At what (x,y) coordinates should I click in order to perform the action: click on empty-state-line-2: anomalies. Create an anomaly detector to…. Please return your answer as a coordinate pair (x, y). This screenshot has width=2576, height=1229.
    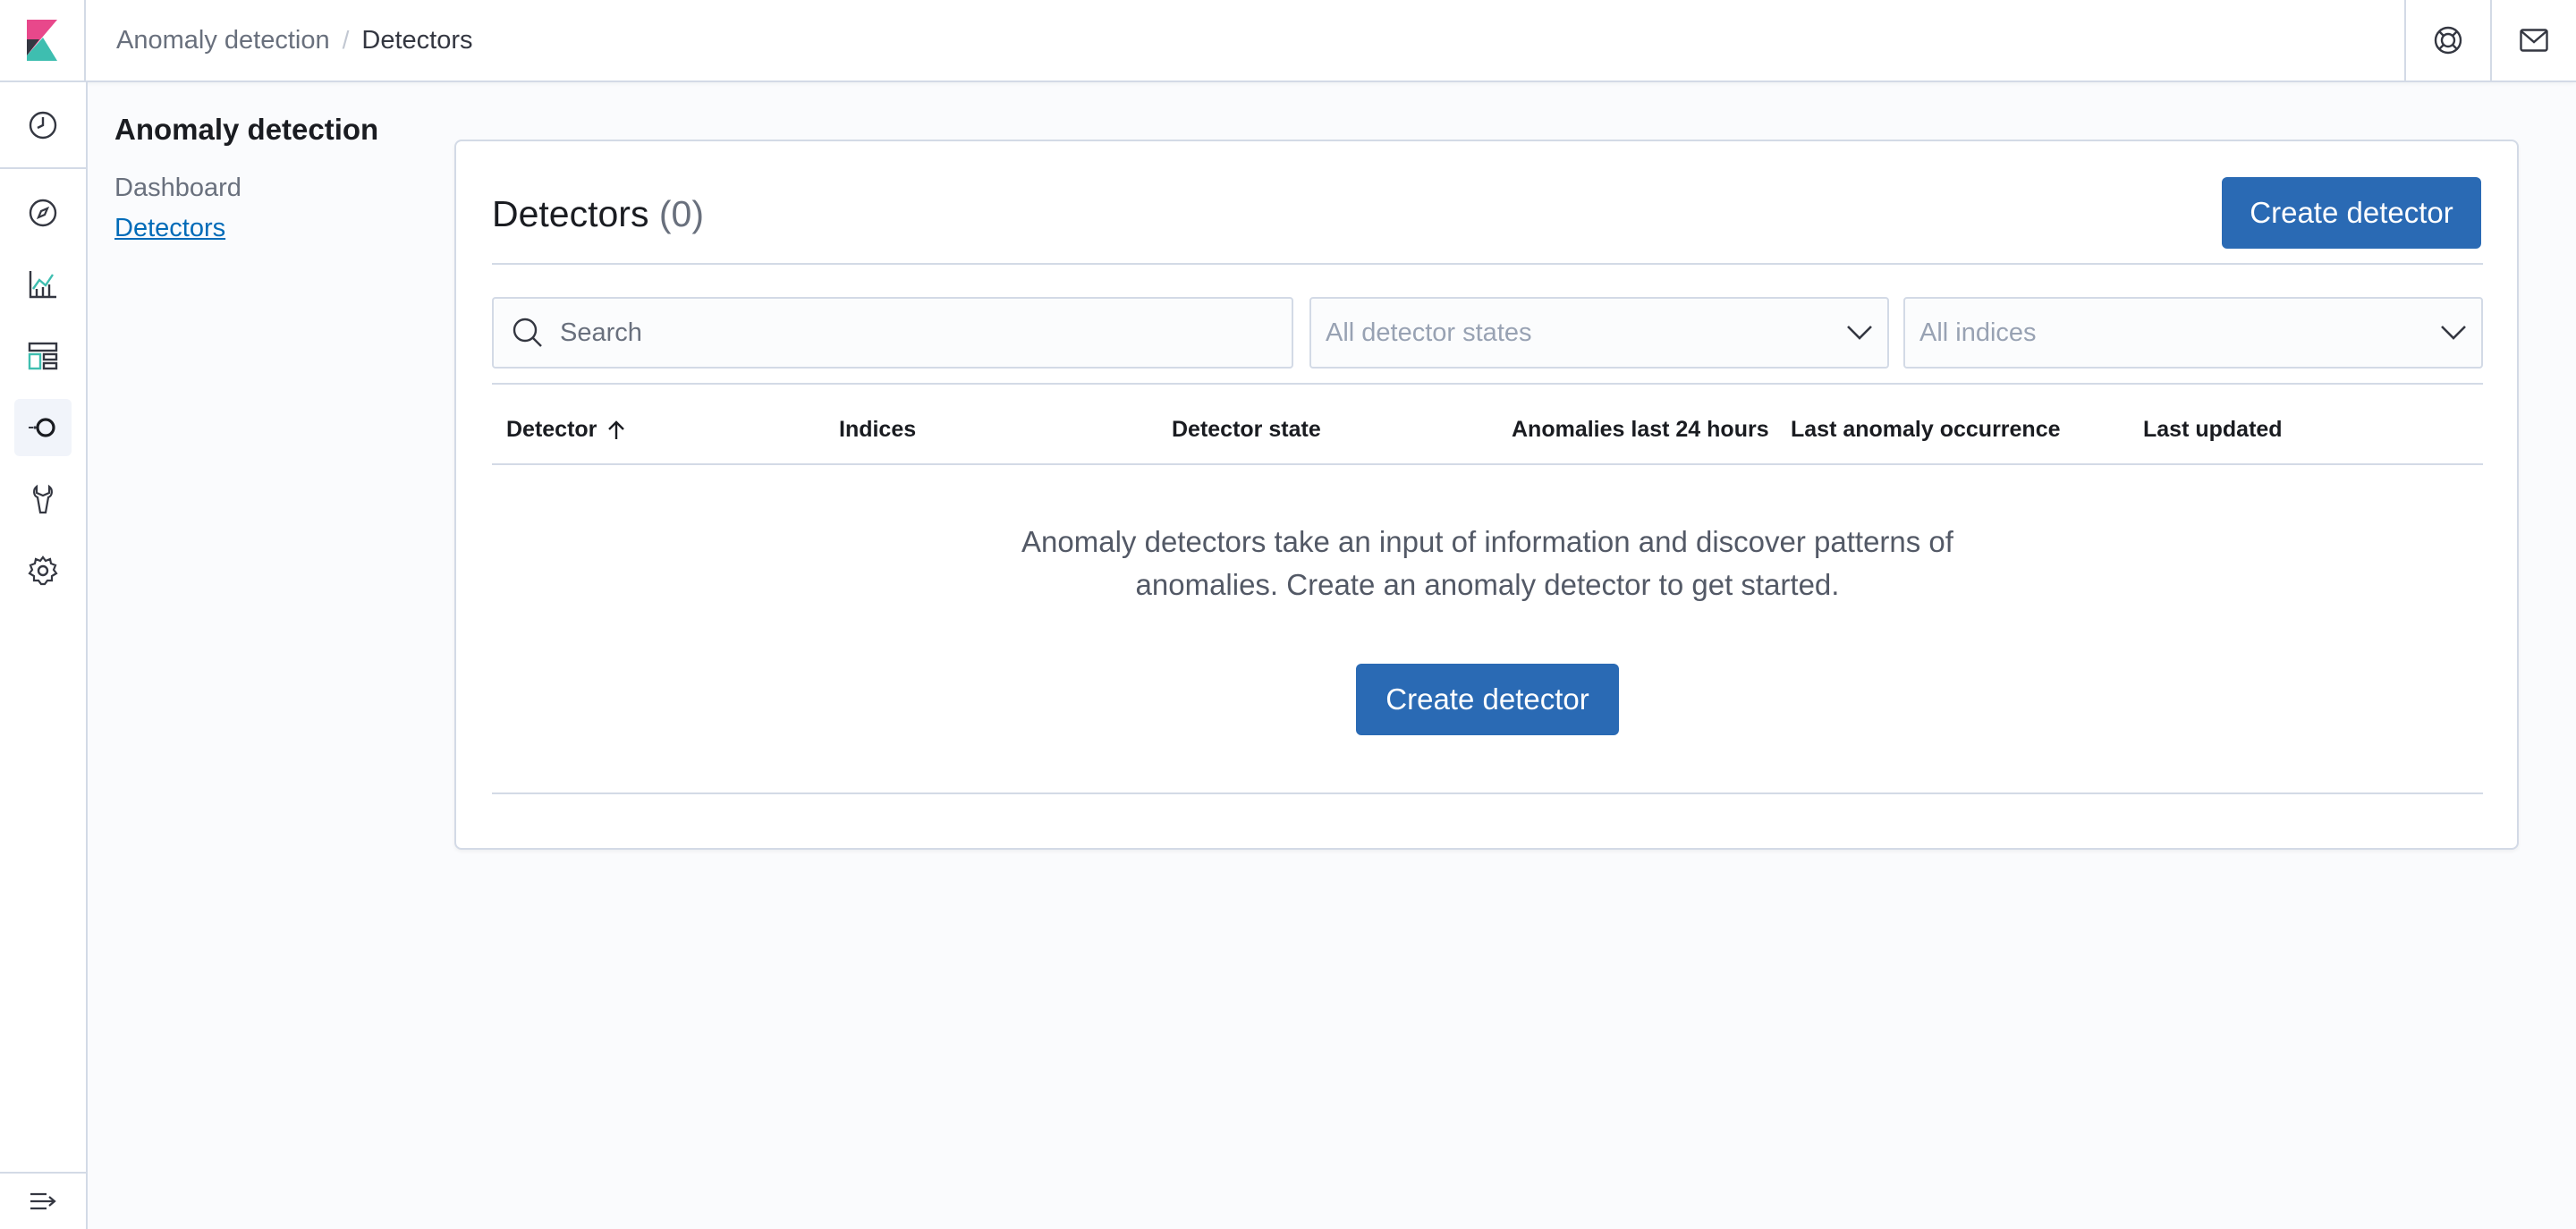
    Looking at the image, I should click on (1487, 584).